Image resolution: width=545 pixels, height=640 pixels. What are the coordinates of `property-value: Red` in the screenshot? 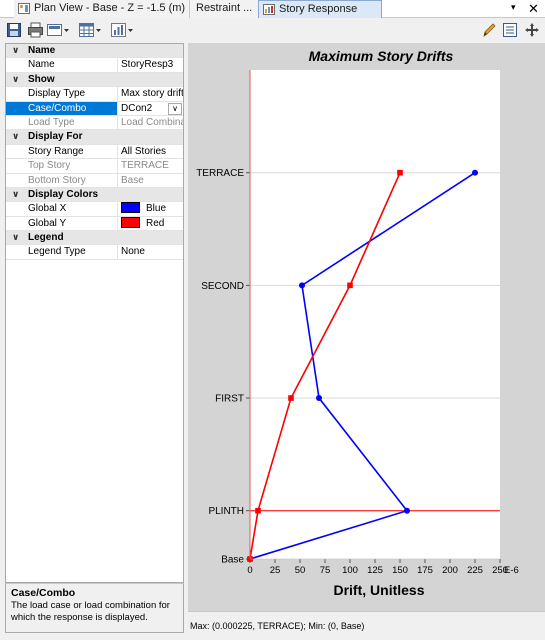 It's located at (150, 223).